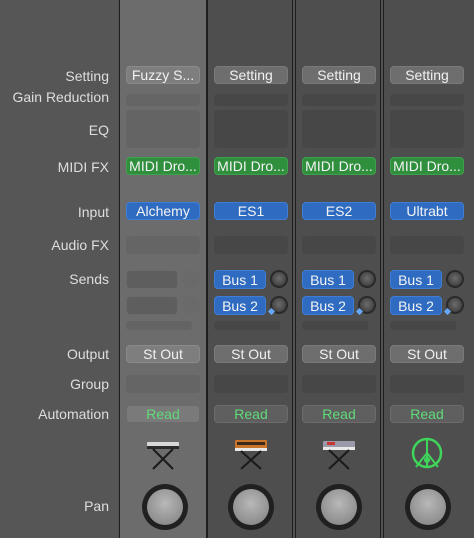 Image resolution: width=474 pixels, height=538 pixels. Describe the element at coordinates (339, 211) in the screenshot. I see `input-slot: ES2` at that location.